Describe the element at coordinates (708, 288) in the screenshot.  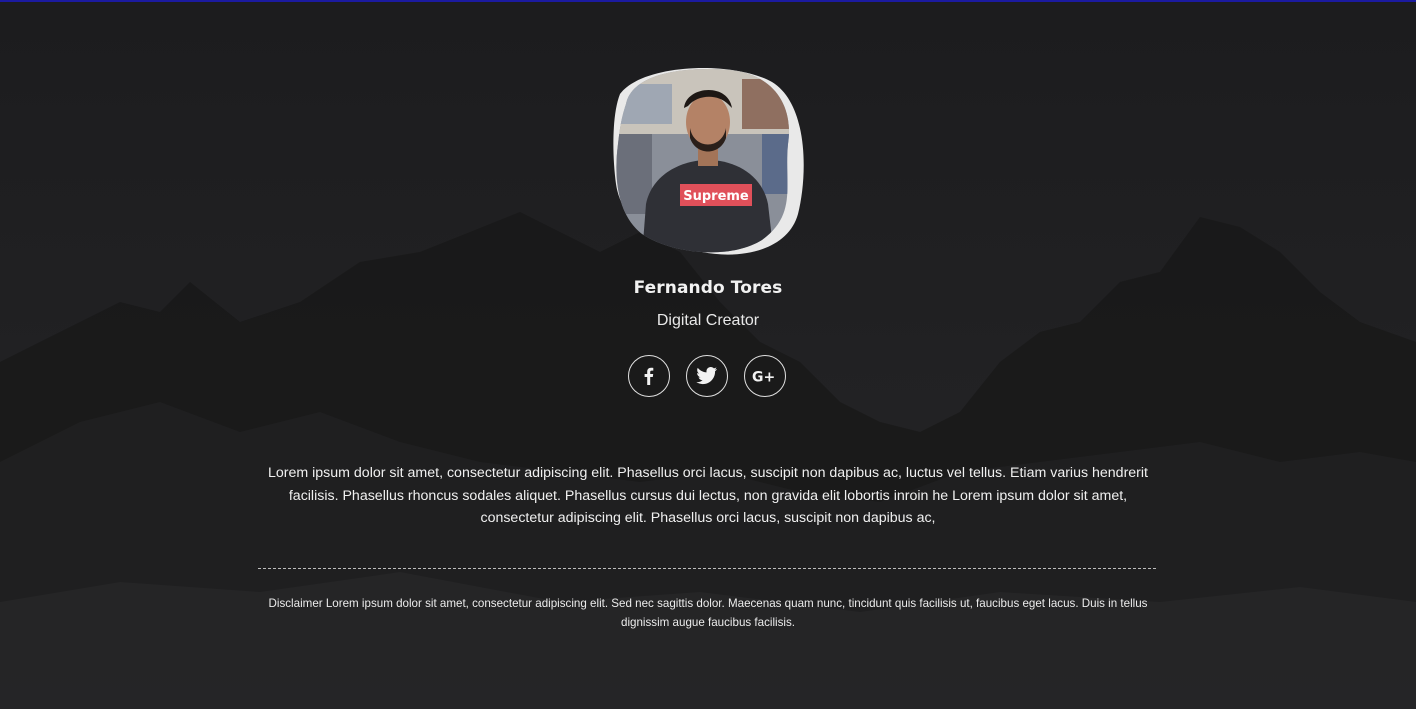
I see `profile-name: Fernando Tores` at that location.